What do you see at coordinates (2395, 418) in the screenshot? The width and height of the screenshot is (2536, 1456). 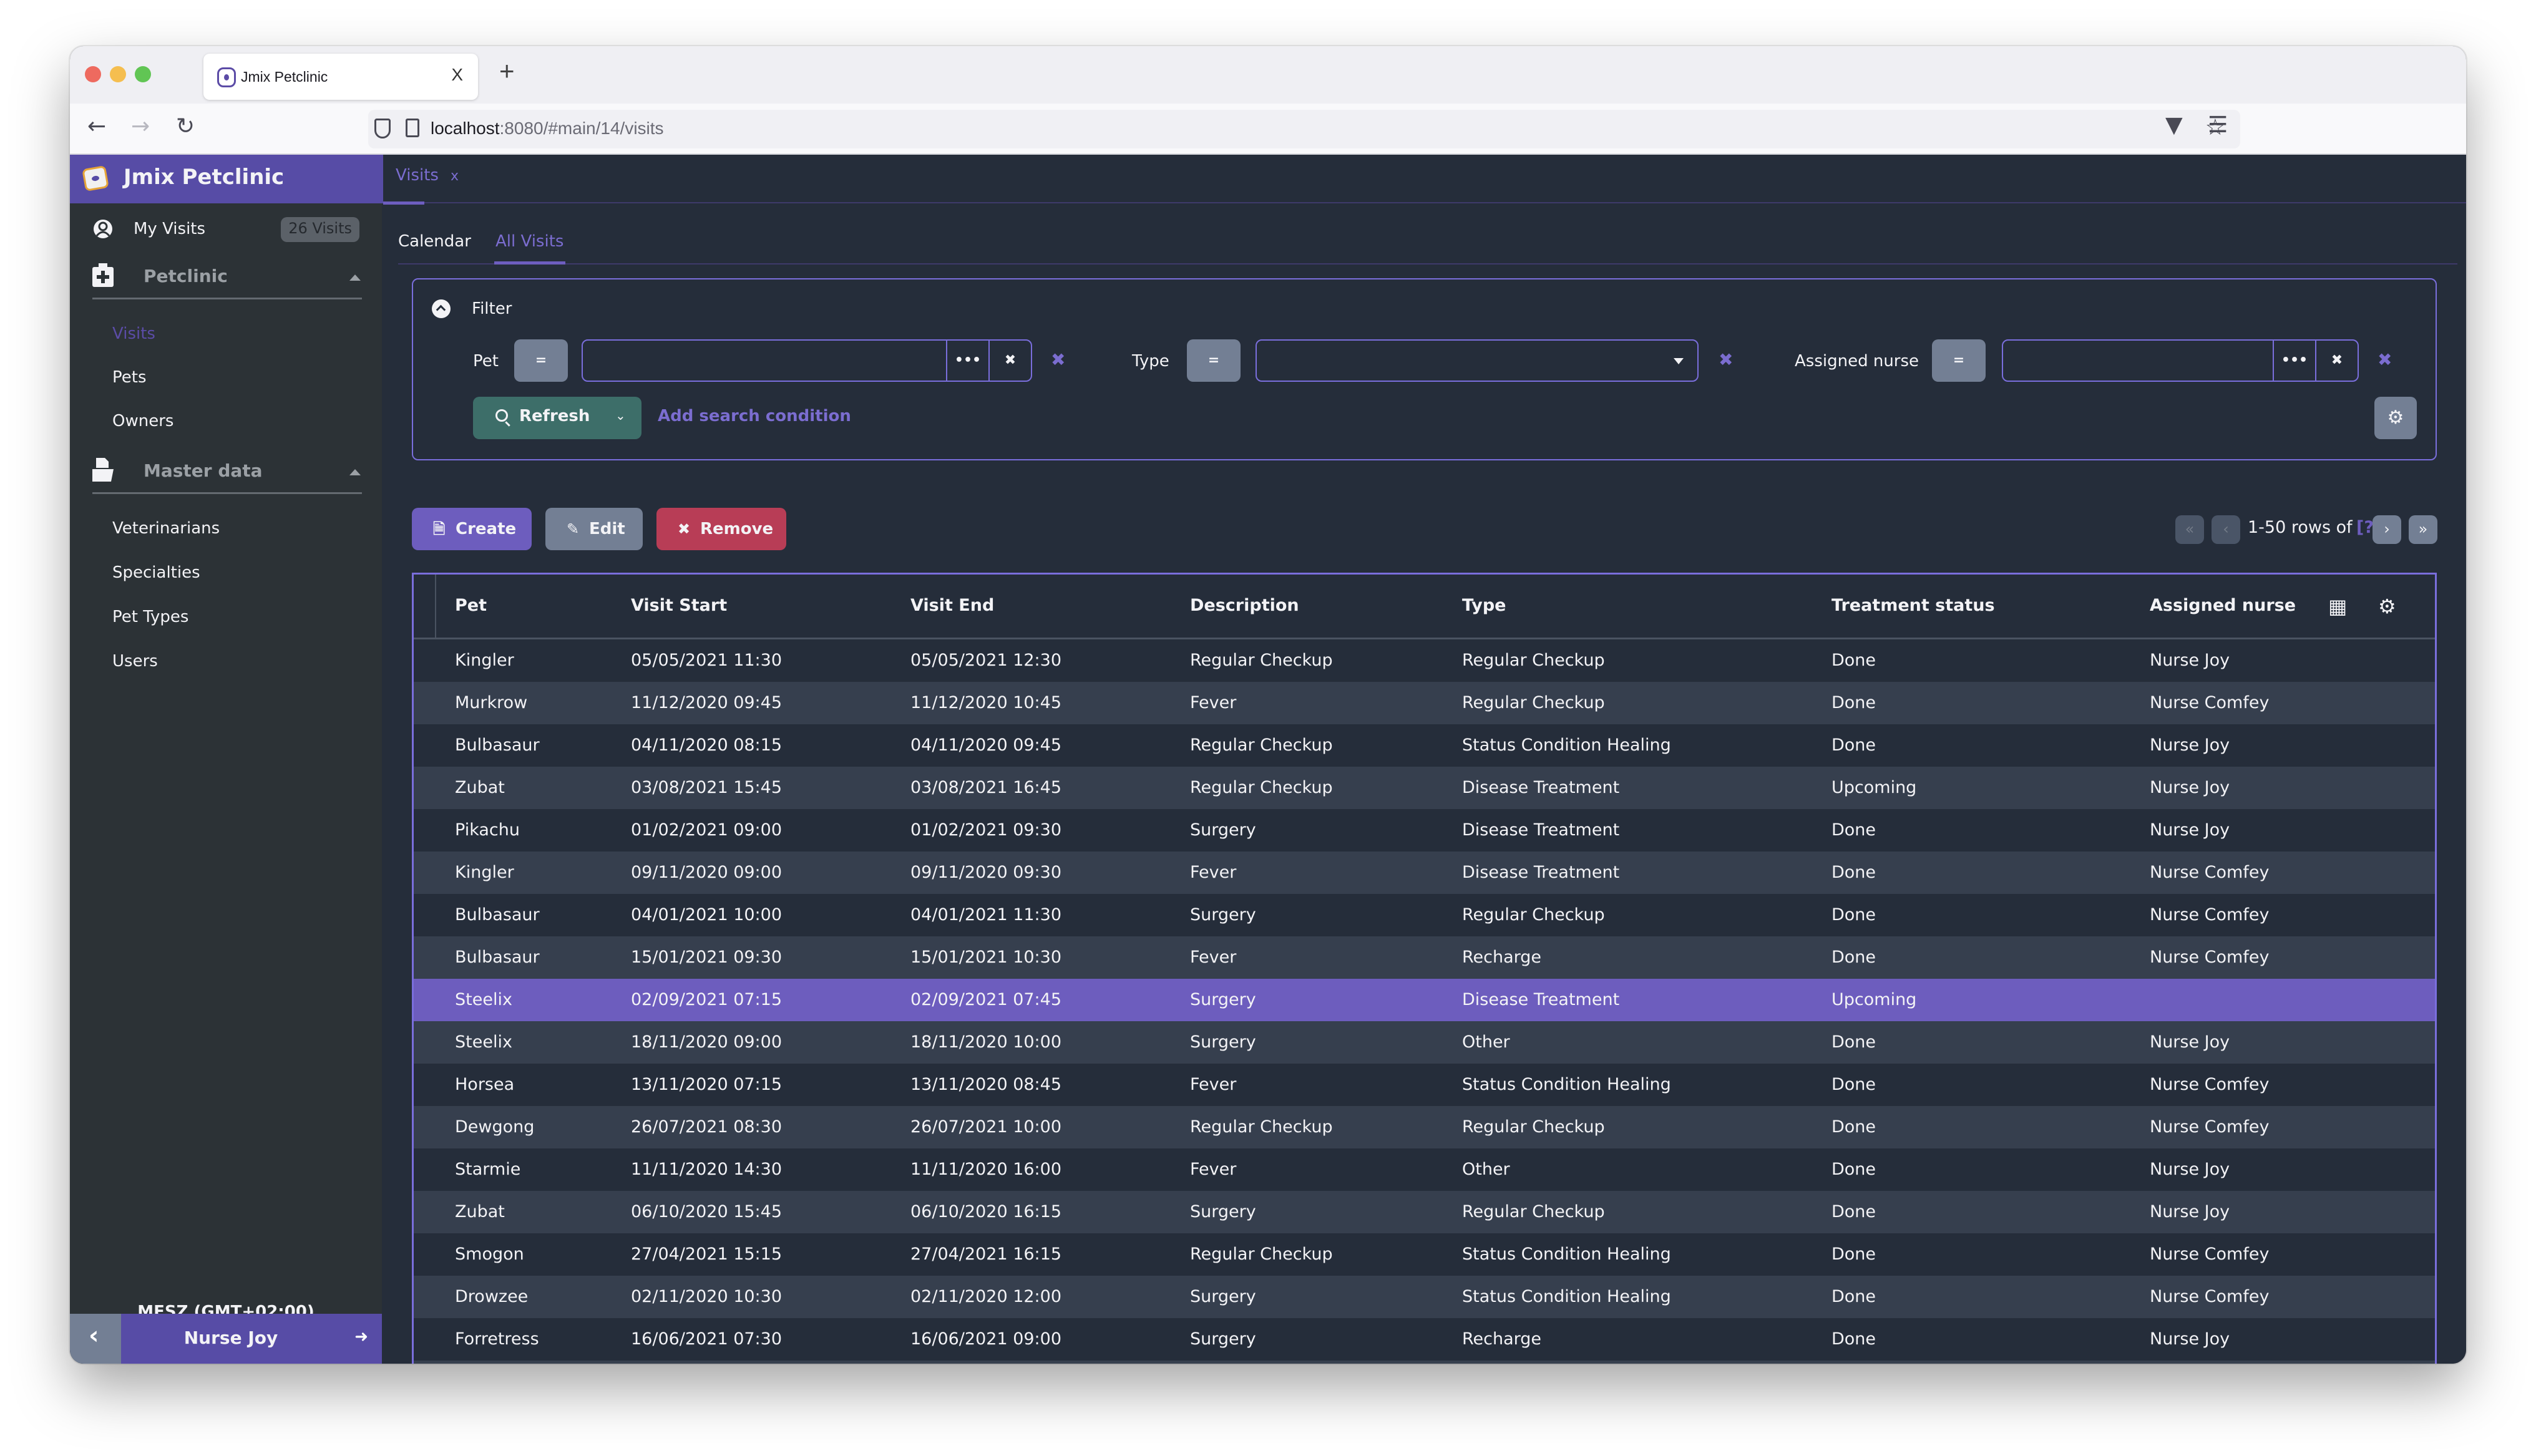 I see `filter-settings-gear-icon: ⚙` at bounding box center [2395, 418].